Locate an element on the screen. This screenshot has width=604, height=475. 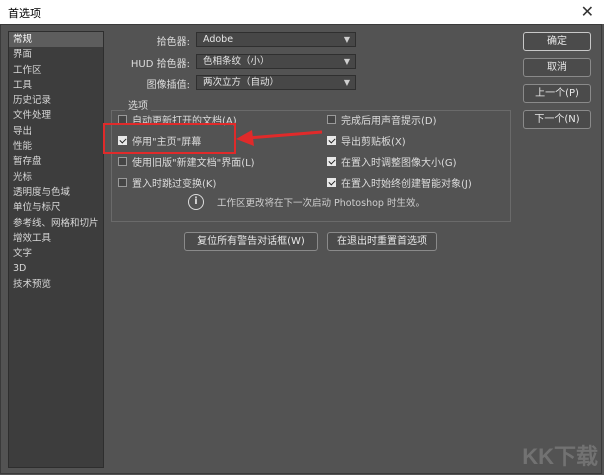
option-export-clipboard: 导出剪贴板(X) is located at coordinates (366, 140).